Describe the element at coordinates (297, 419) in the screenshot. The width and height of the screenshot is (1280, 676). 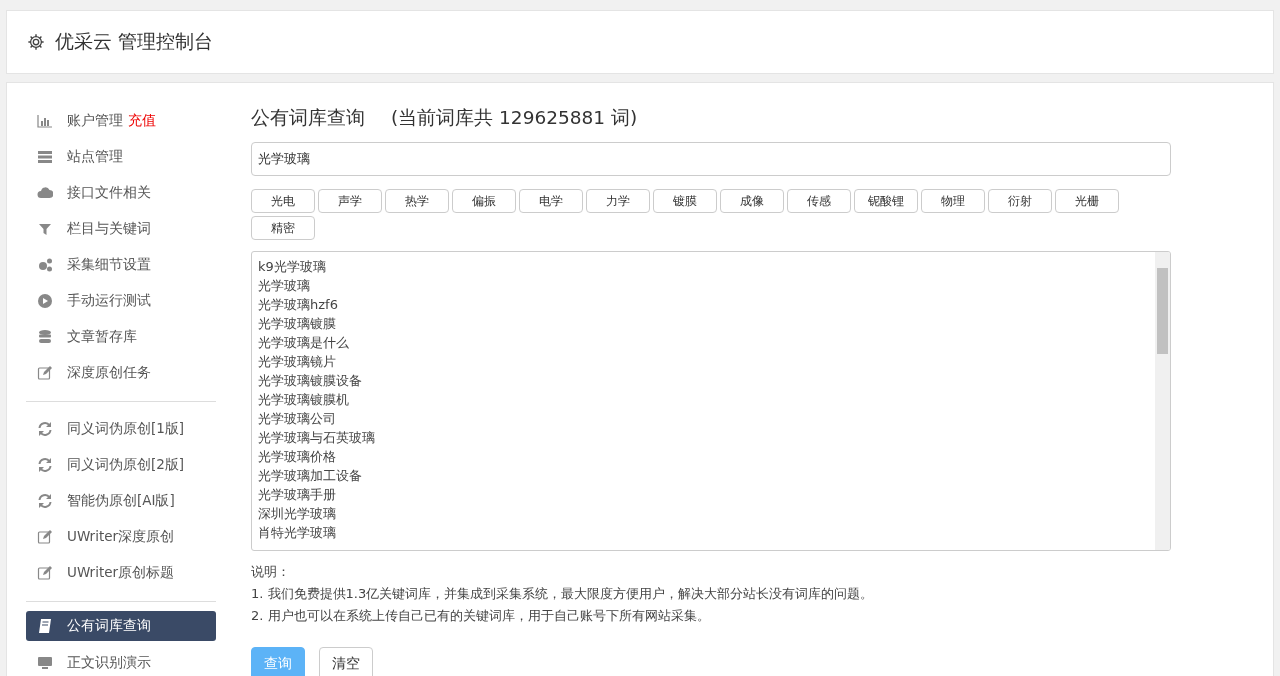
I see `result-item: 光学玻璃公司` at that location.